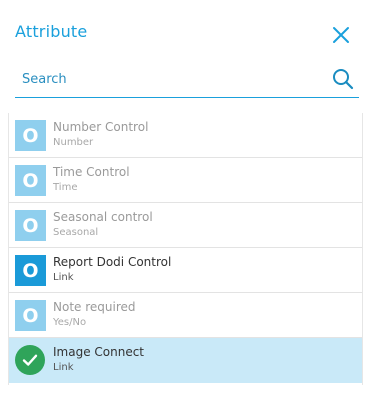 The image size is (375, 398). What do you see at coordinates (167, 79) in the screenshot?
I see `search-input` at bounding box center [167, 79].